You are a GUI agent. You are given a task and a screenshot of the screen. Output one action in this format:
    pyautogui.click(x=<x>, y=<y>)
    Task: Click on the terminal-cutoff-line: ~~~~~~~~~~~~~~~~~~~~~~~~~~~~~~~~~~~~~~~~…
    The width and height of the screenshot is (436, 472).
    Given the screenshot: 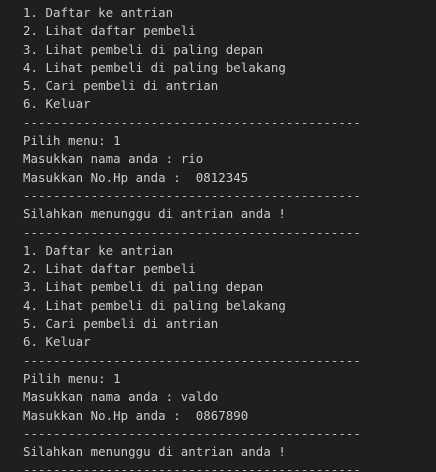 What is the action you would take?
    pyautogui.click(x=218, y=1)
    